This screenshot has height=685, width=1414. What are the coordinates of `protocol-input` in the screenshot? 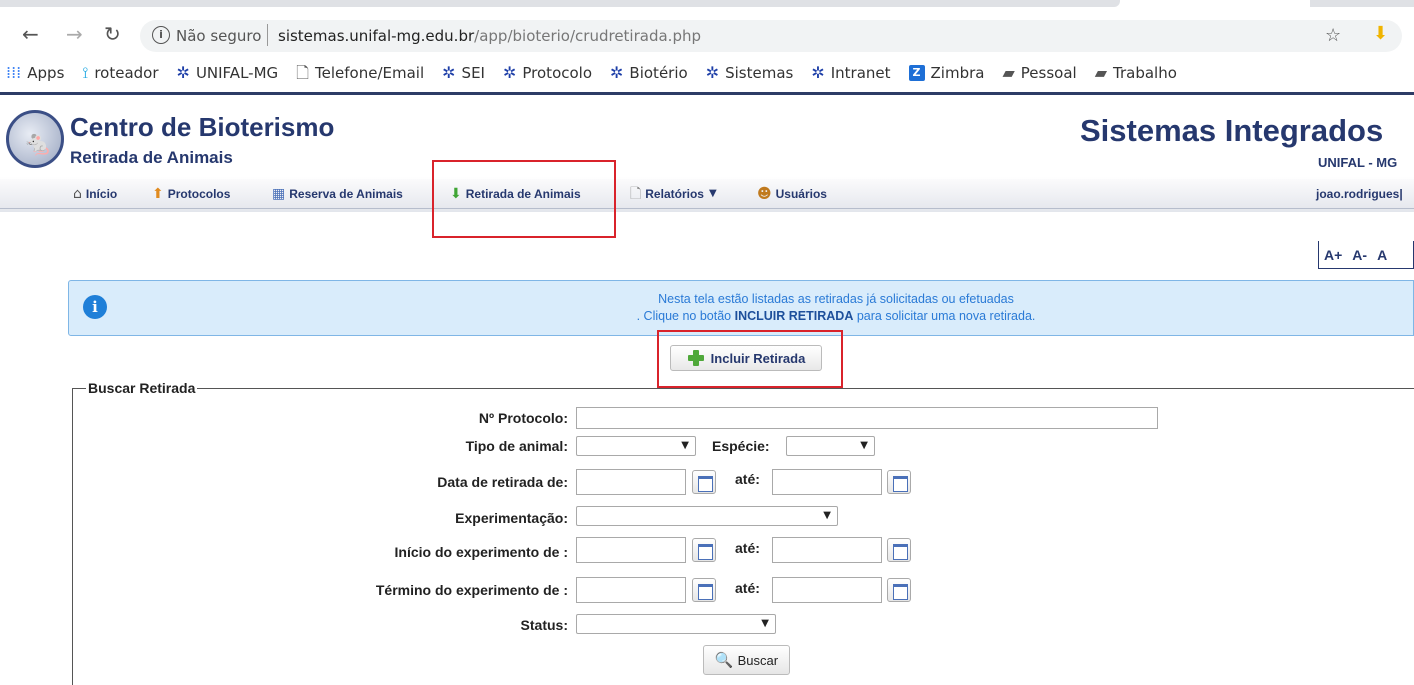 It's located at (867, 418).